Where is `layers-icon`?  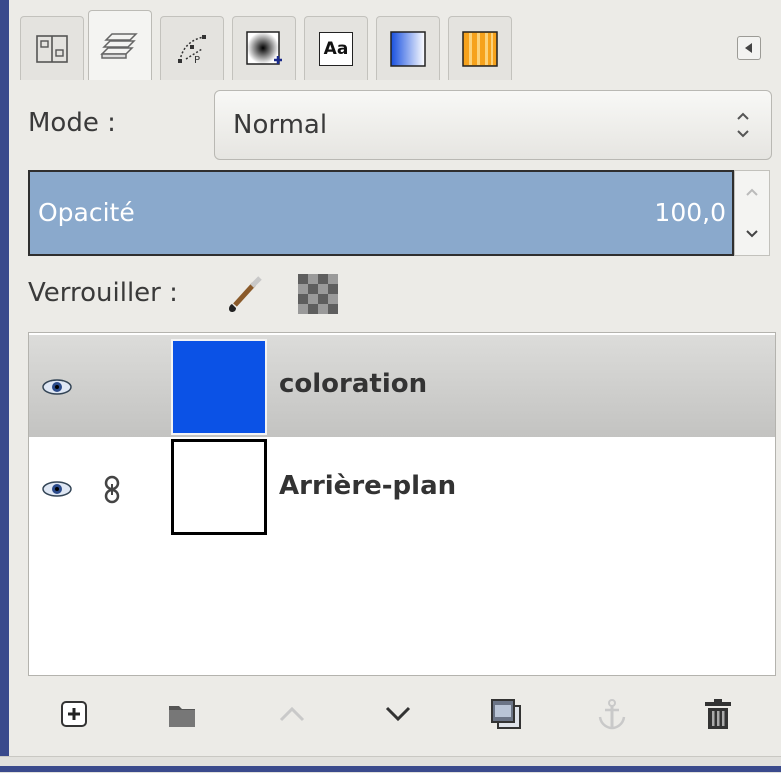 layers-icon is located at coordinates (119, 45).